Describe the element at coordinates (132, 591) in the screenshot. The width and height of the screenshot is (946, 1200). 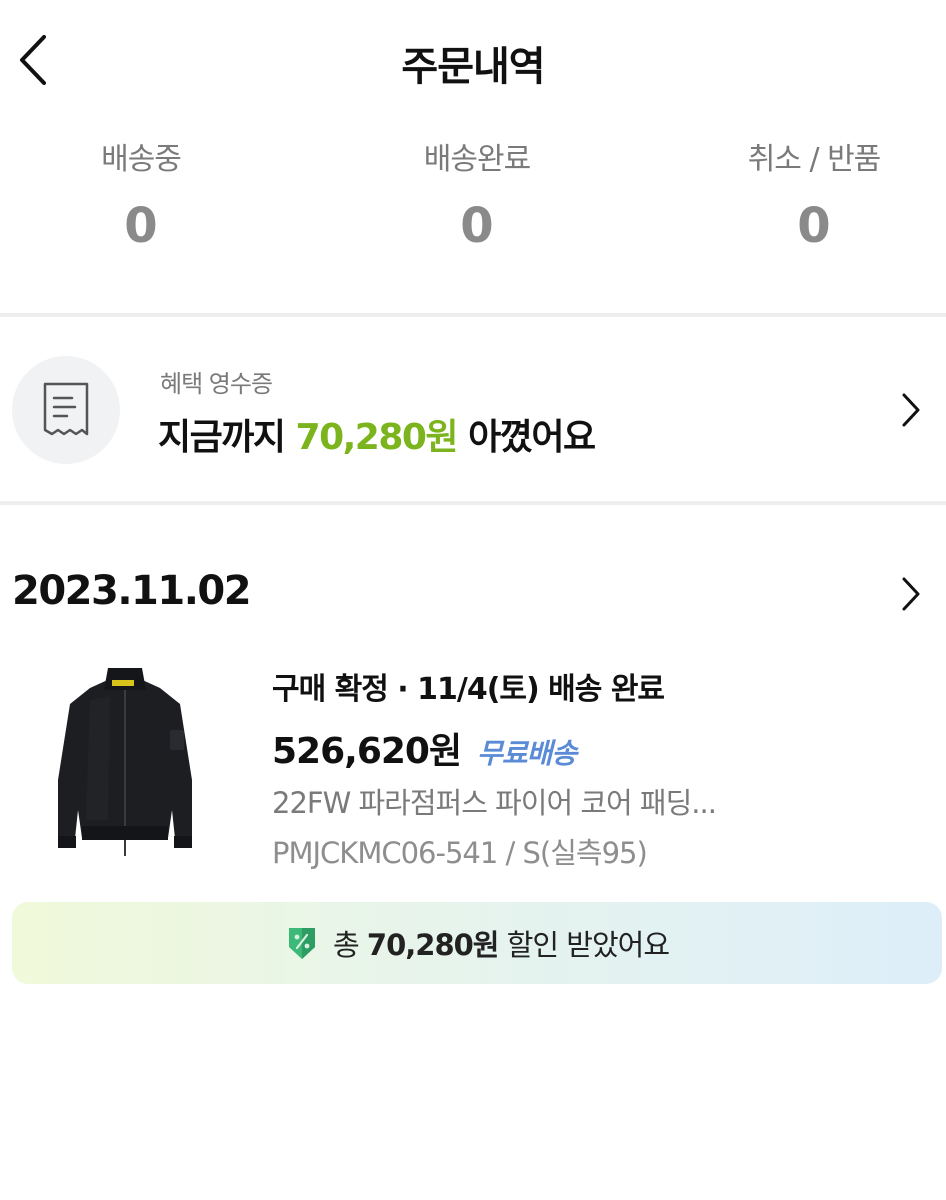
I see `order-date: 2023.11.02` at that location.